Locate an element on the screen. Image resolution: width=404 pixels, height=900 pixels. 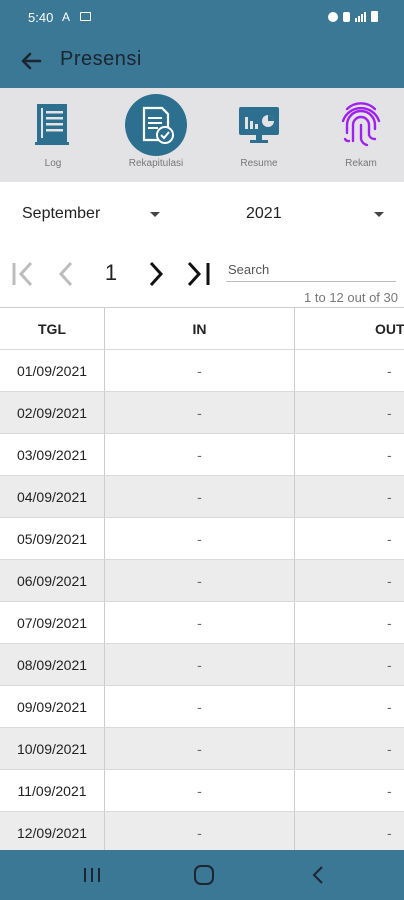
status-icons is located at coordinates (353, 16).